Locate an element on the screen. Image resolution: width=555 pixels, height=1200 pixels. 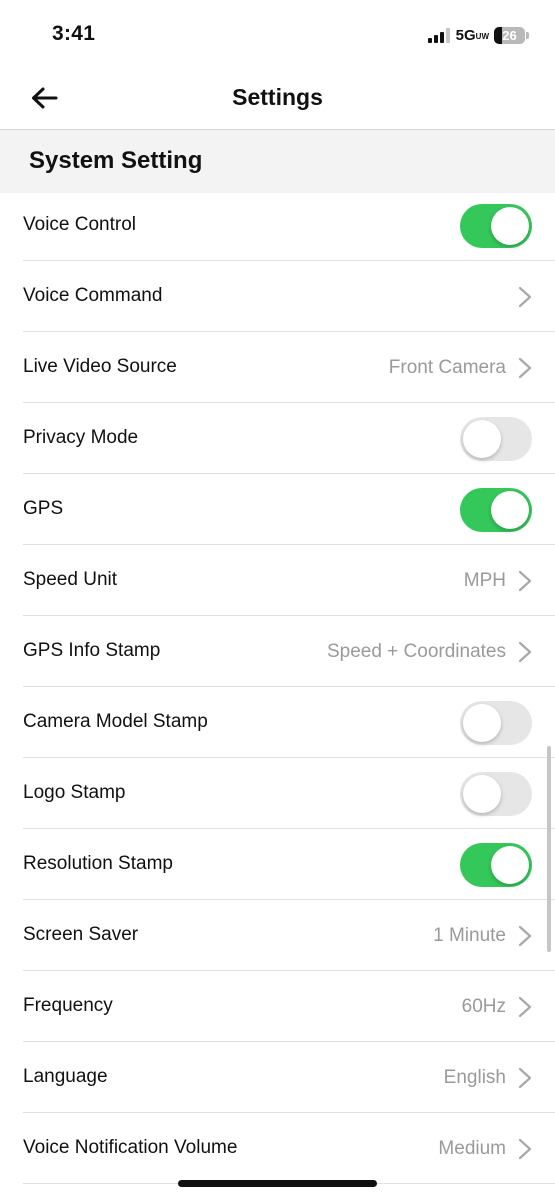
settings-row-gps: GPS is located at coordinates (289, 509).